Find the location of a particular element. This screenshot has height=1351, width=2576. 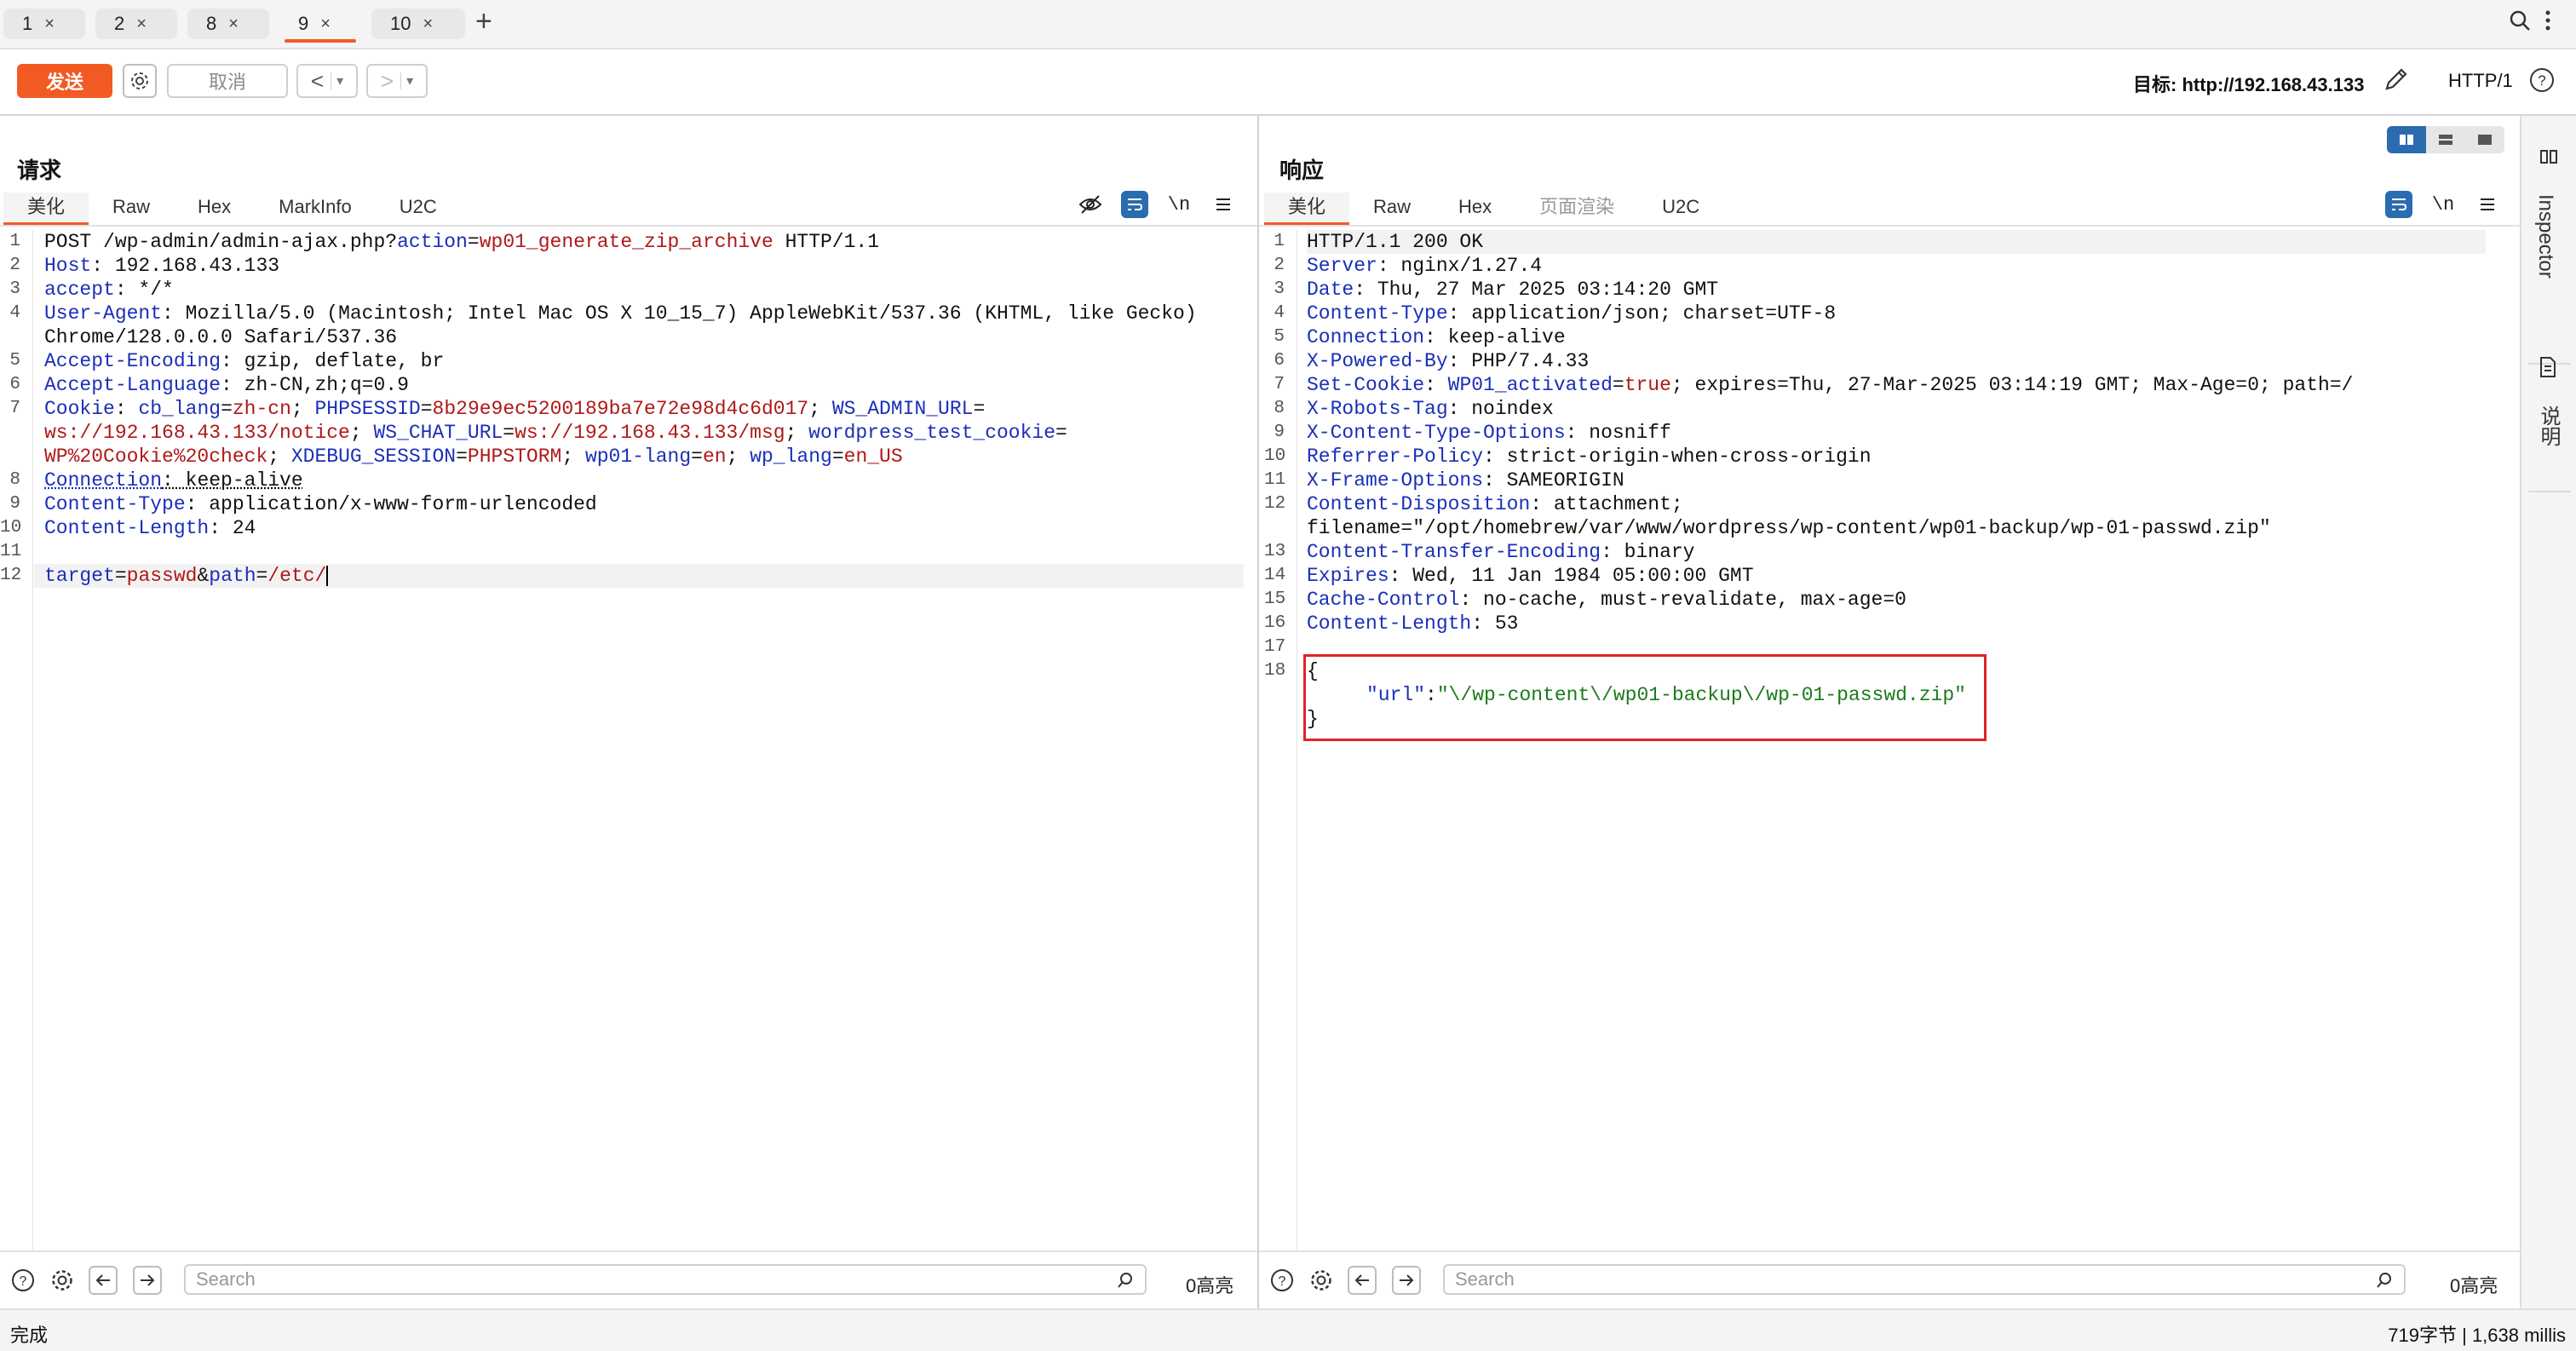

tab-render: 页面渲染 is located at coordinates (1577, 209).